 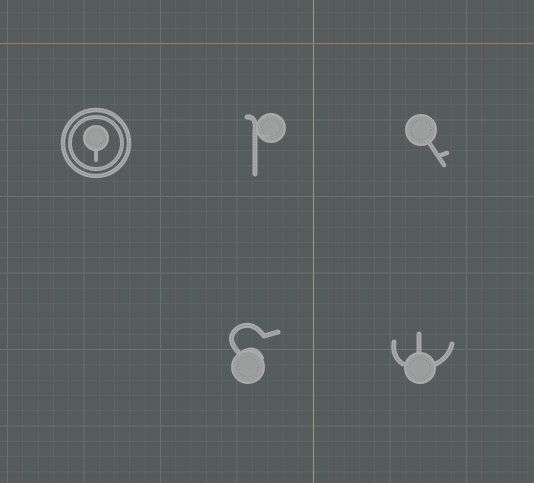 I want to click on p-glyph, so click(x=265, y=145).